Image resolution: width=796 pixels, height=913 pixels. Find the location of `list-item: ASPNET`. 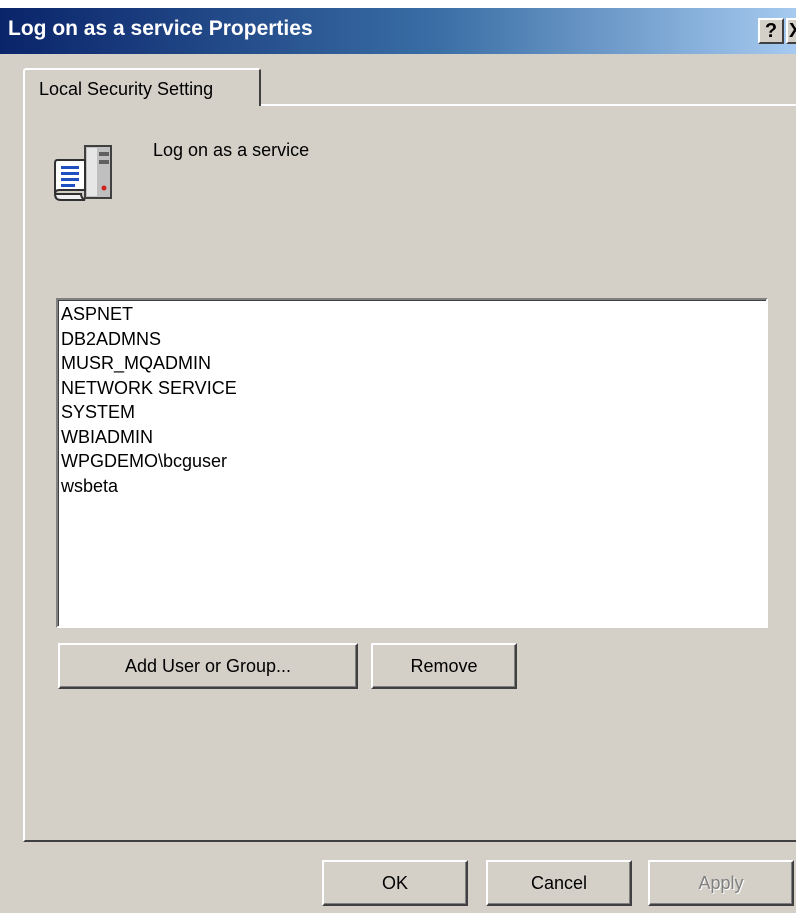

list-item: ASPNET is located at coordinates (413, 314).